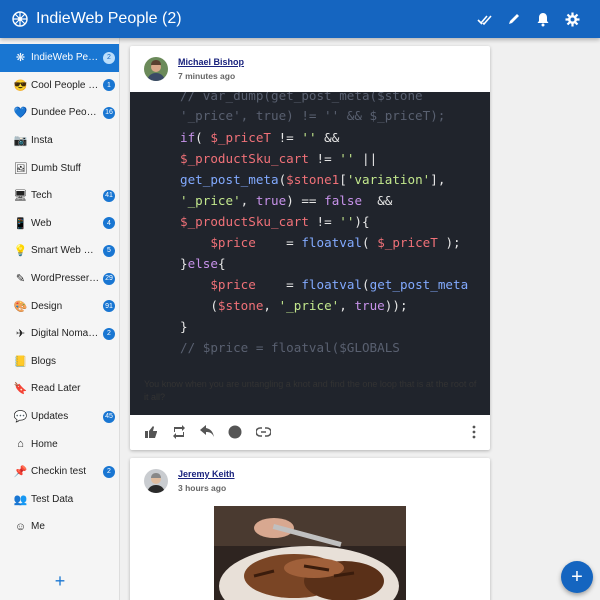 The height and width of the screenshot is (600, 600). I want to click on gear-icon, so click(572, 19).